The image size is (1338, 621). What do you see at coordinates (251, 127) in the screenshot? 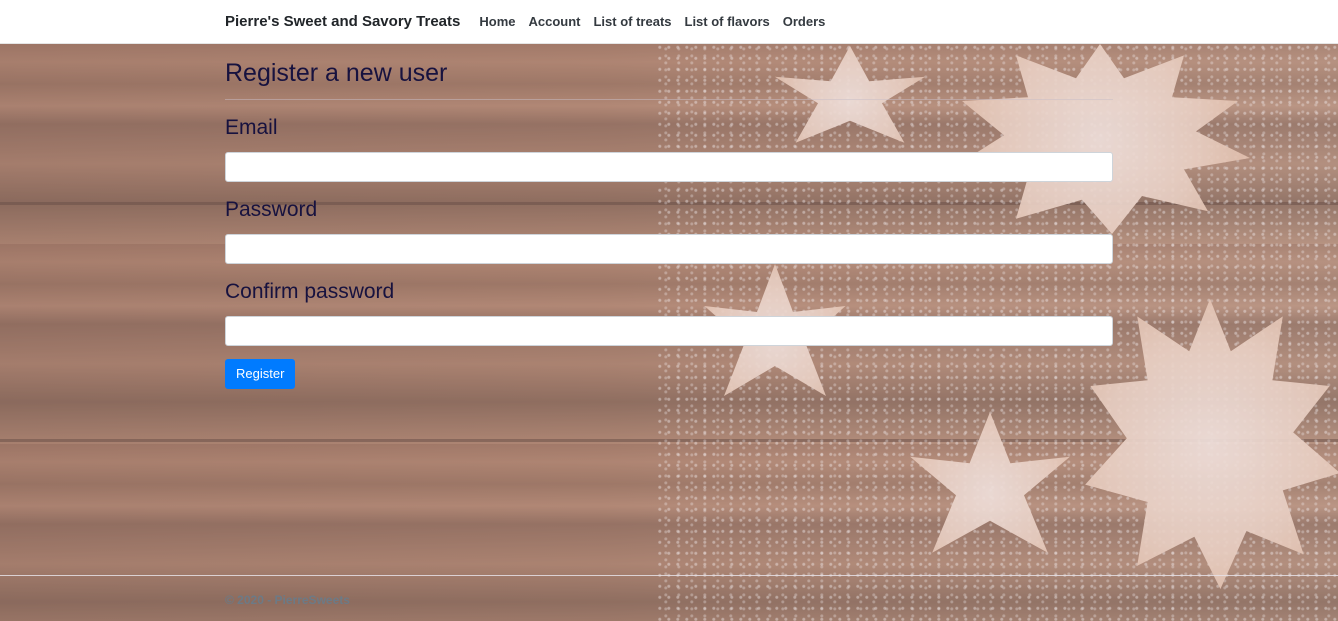
I see `email-label: Email` at bounding box center [251, 127].